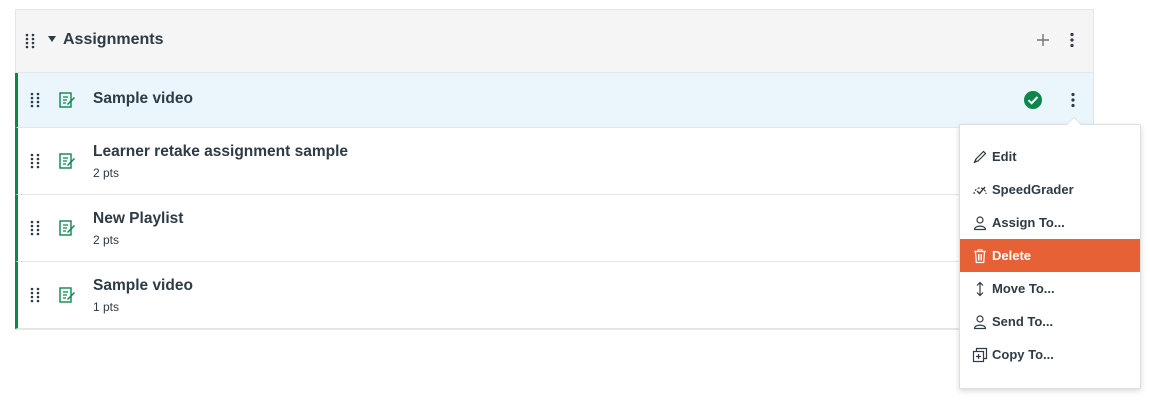 The height and width of the screenshot is (403, 1150). I want to click on menu-item-edit: Edit, so click(1050, 156).